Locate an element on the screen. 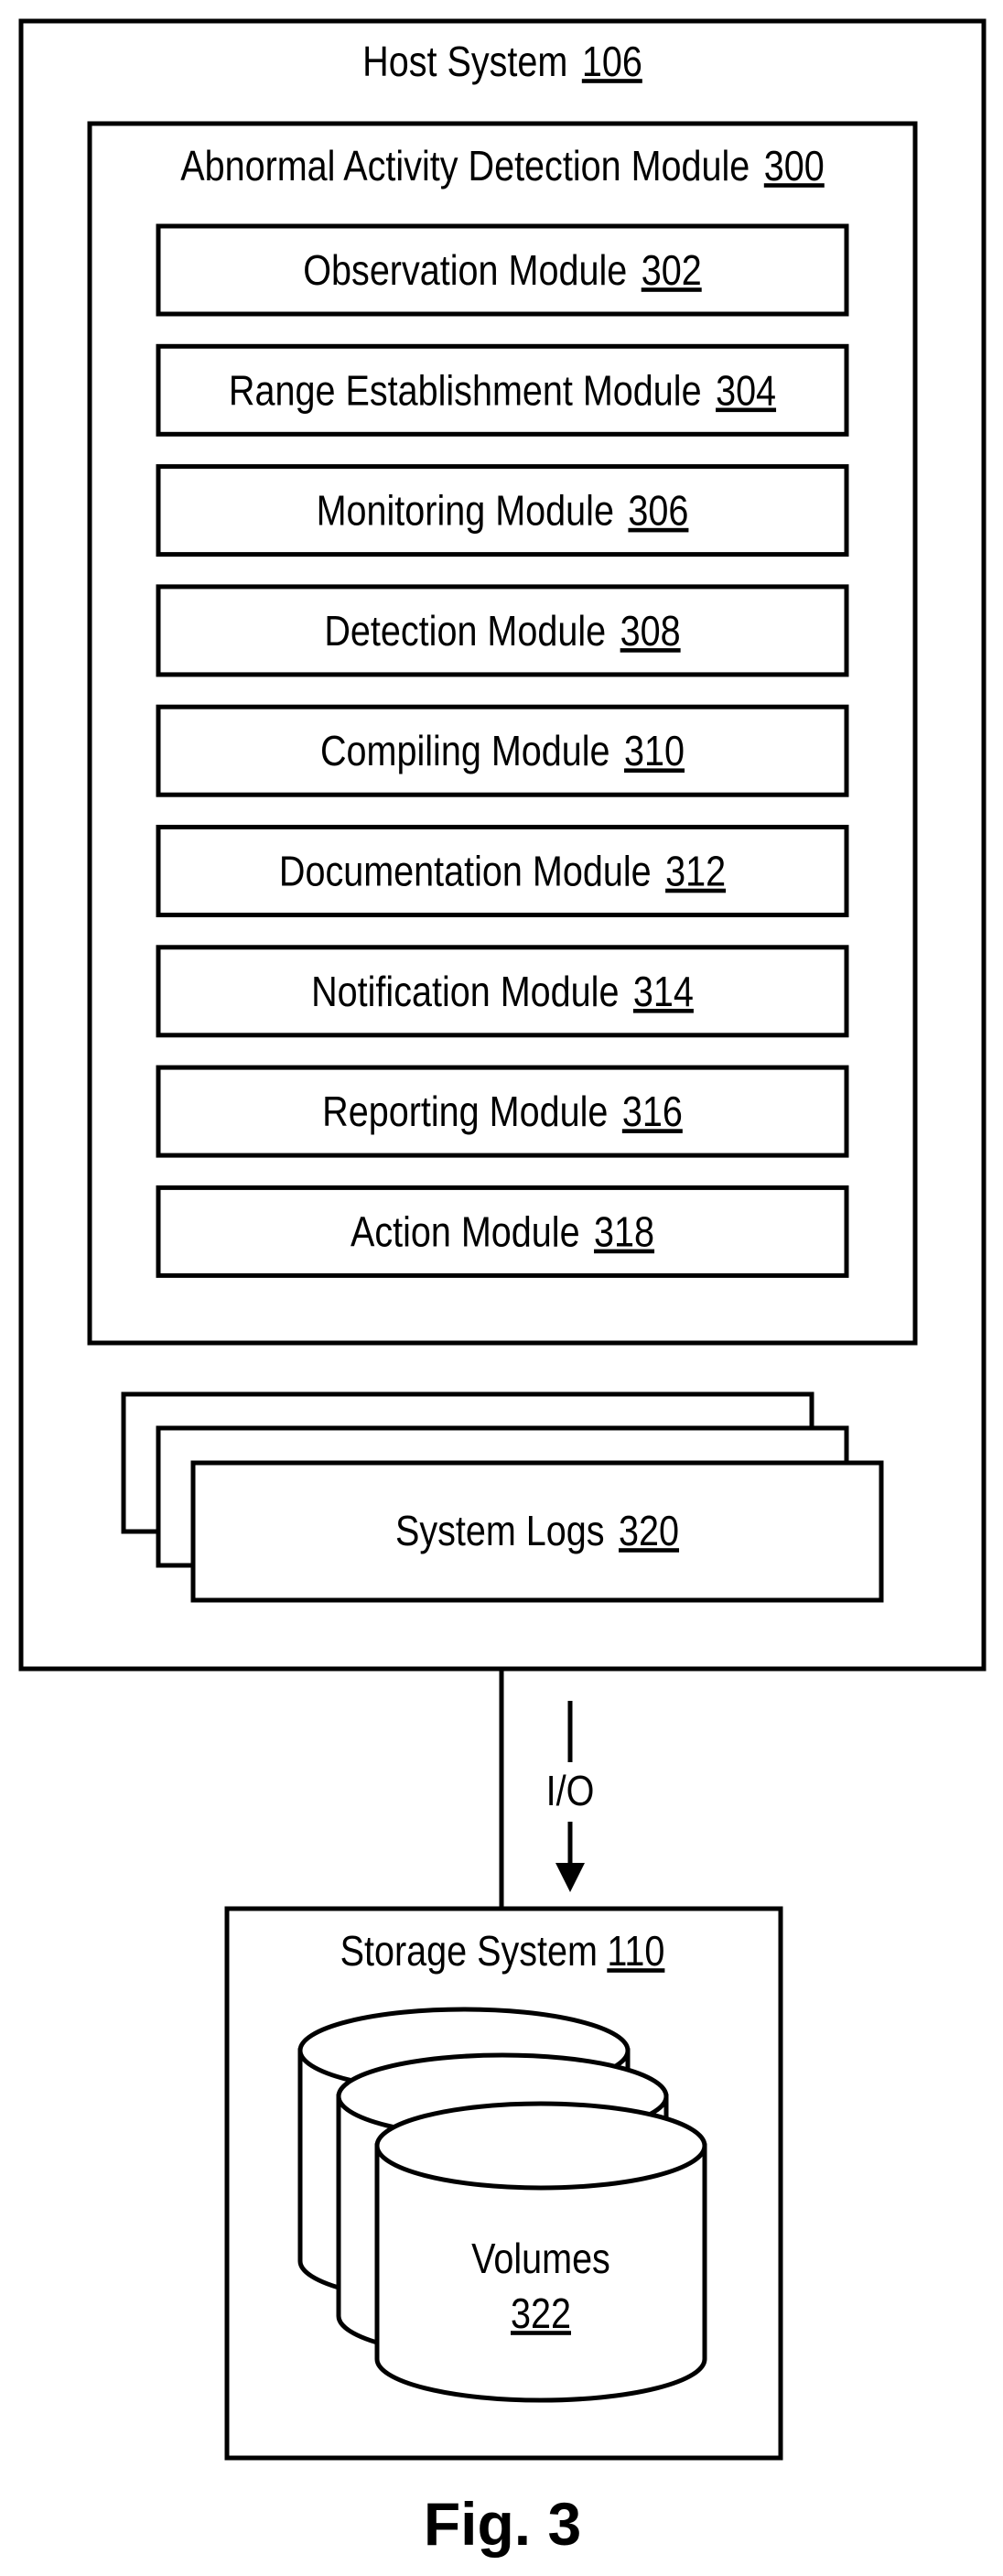 Image resolution: width=1003 pixels, height=2576 pixels. module-title: Reporting Module 316 is located at coordinates (502, 1111).